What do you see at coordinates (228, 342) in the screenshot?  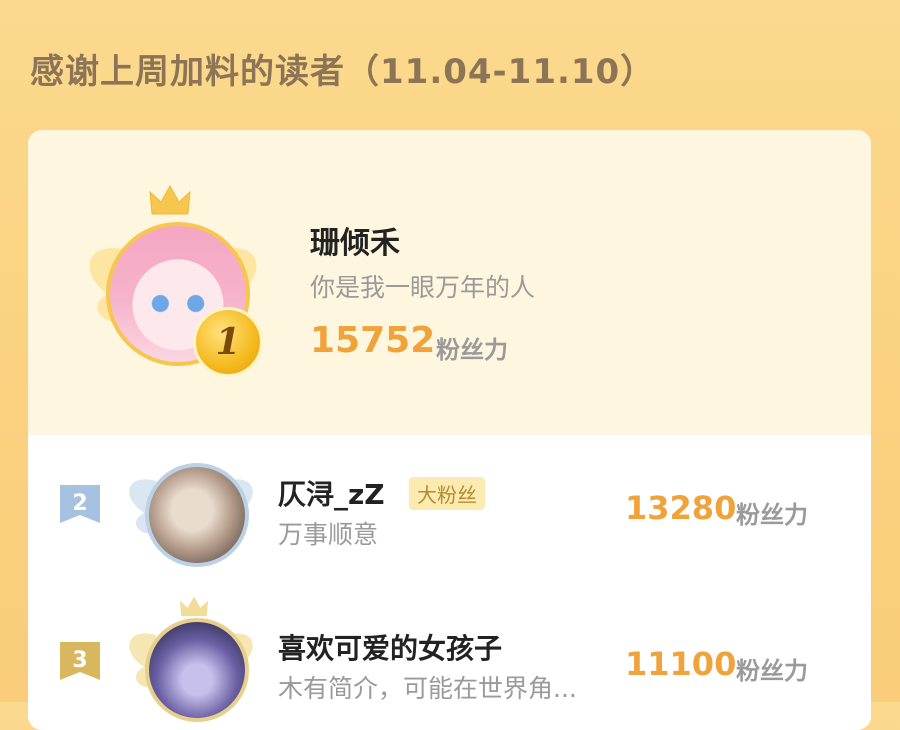 I see `rank-medal-icon: 1` at bounding box center [228, 342].